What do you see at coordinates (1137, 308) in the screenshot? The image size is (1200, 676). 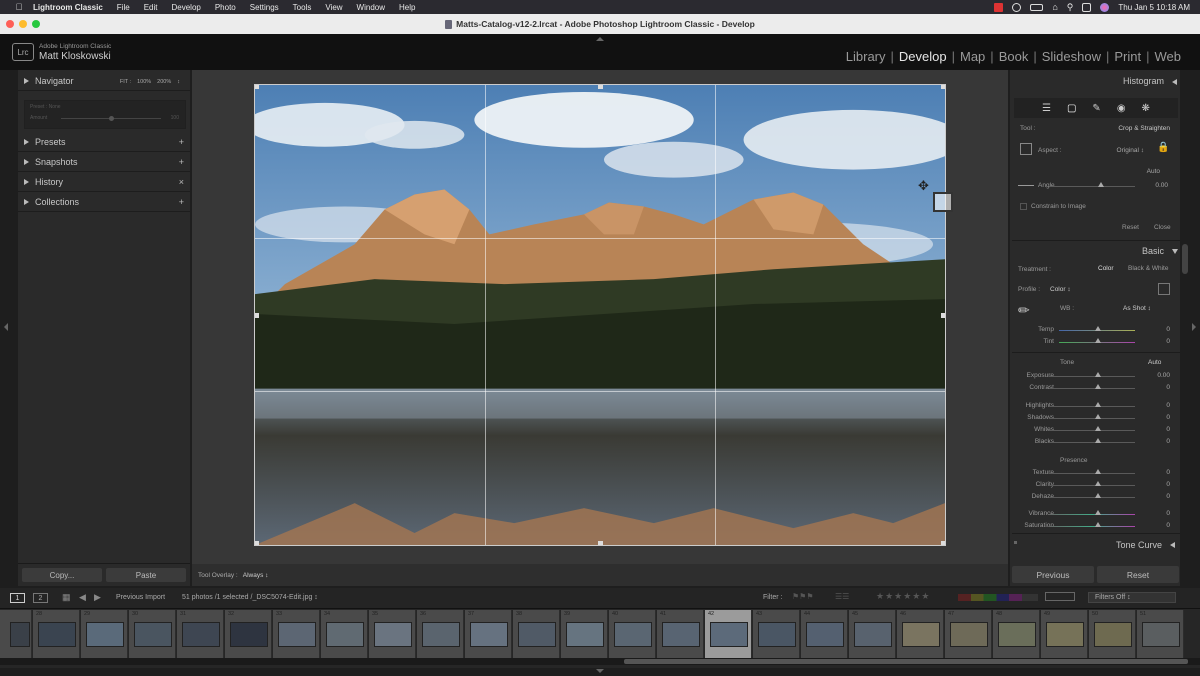 I see `wb-select: As Shot ↕` at bounding box center [1137, 308].